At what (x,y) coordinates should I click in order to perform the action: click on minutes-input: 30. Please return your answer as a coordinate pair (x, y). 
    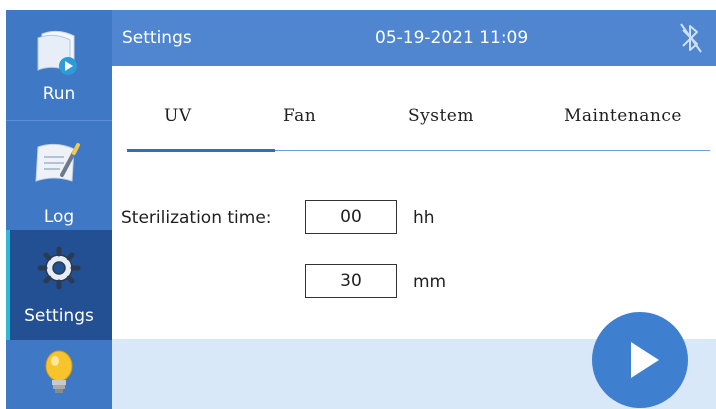
    Looking at the image, I should click on (351, 281).